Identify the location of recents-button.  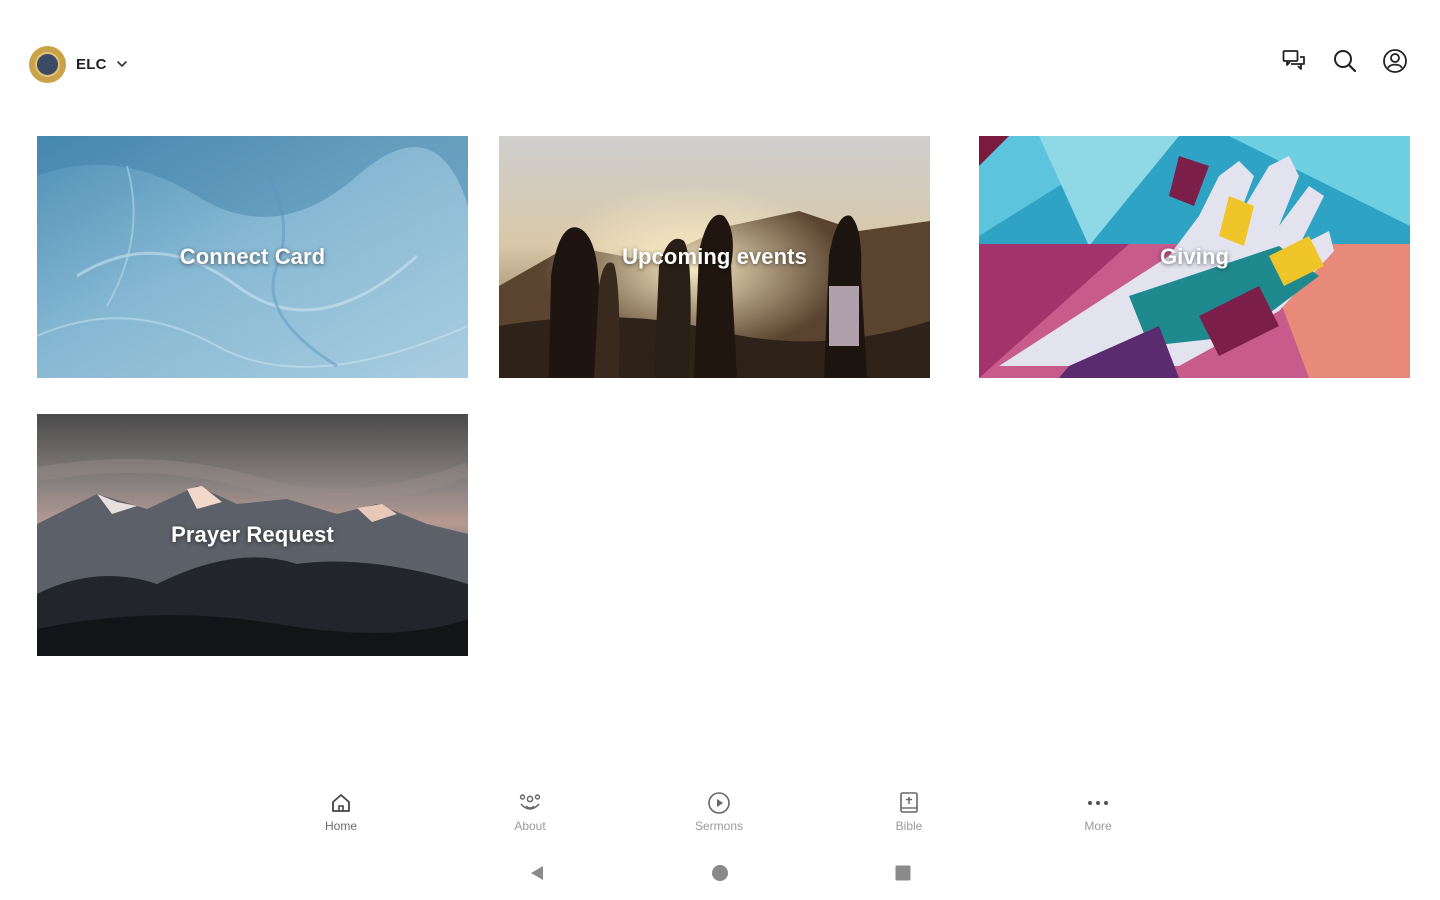
(903, 875).